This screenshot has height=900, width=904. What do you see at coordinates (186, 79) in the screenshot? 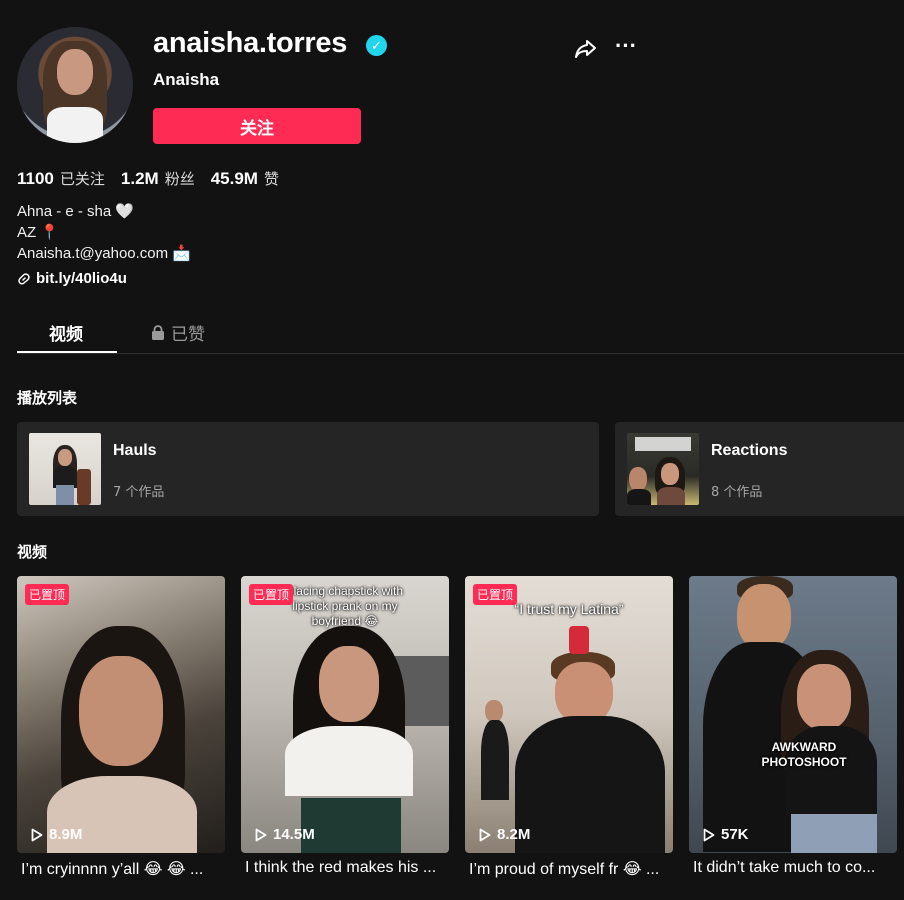
I see `profile-display-name: Anaisha` at bounding box center [186, 79].